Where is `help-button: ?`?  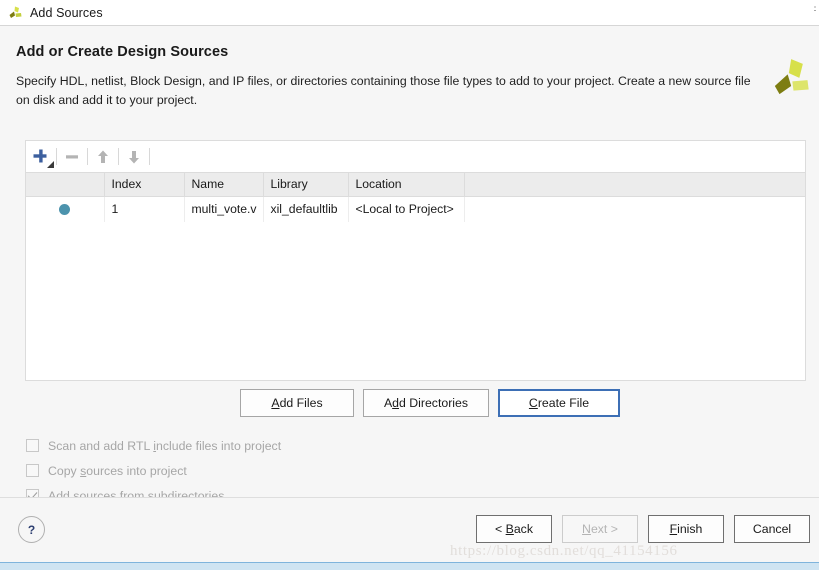 help-button: ? is located at coordinates (31, 529).